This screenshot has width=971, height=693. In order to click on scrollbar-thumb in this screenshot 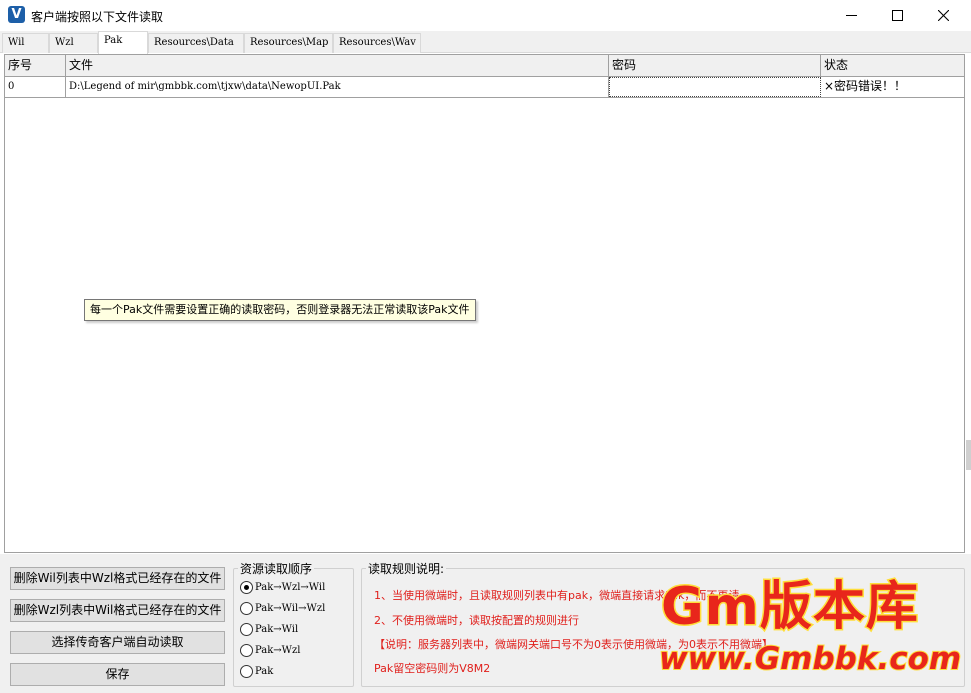, I will do `click(968, 455)`.